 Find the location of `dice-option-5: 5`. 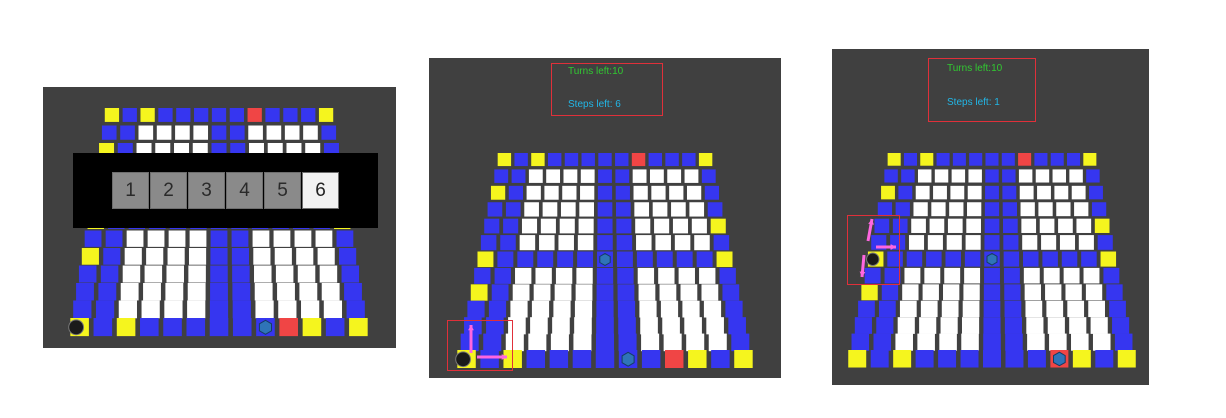

dice-option-5: 5 is located at coordinates (282, 190).